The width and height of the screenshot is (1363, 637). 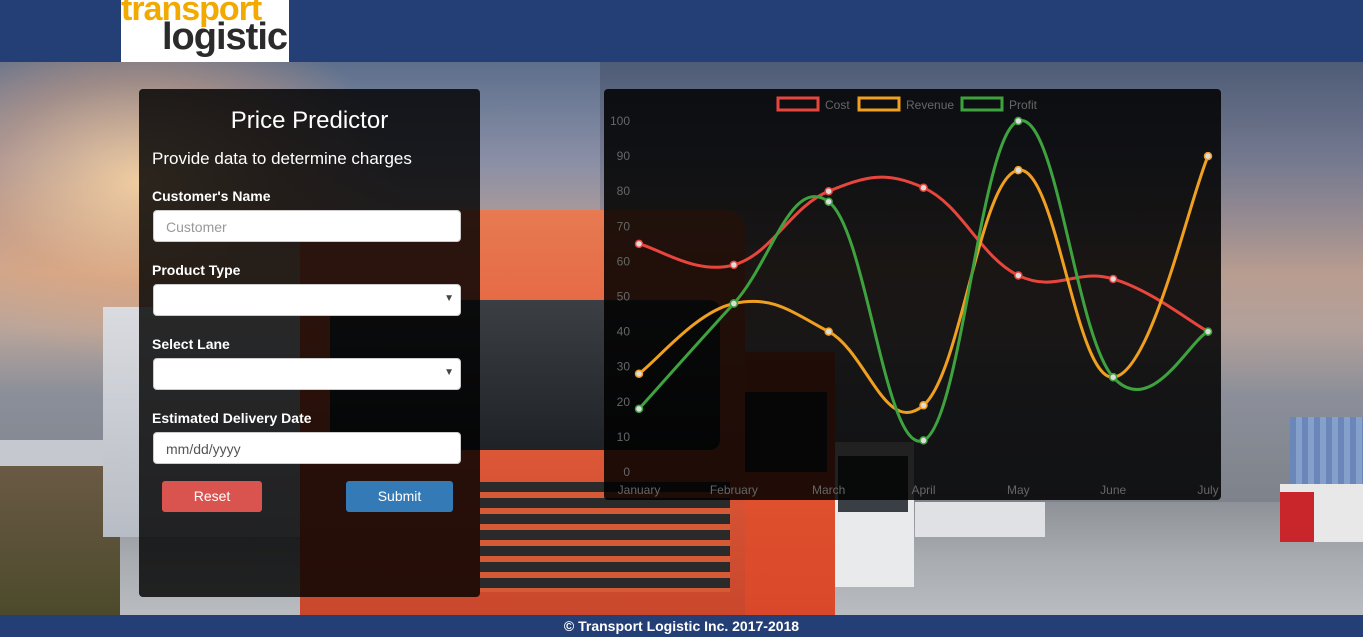 What do you see at coordinates (307, 300) in the screenshot?
I see `product-type-select: ▼` at bounding box center [307, 300].